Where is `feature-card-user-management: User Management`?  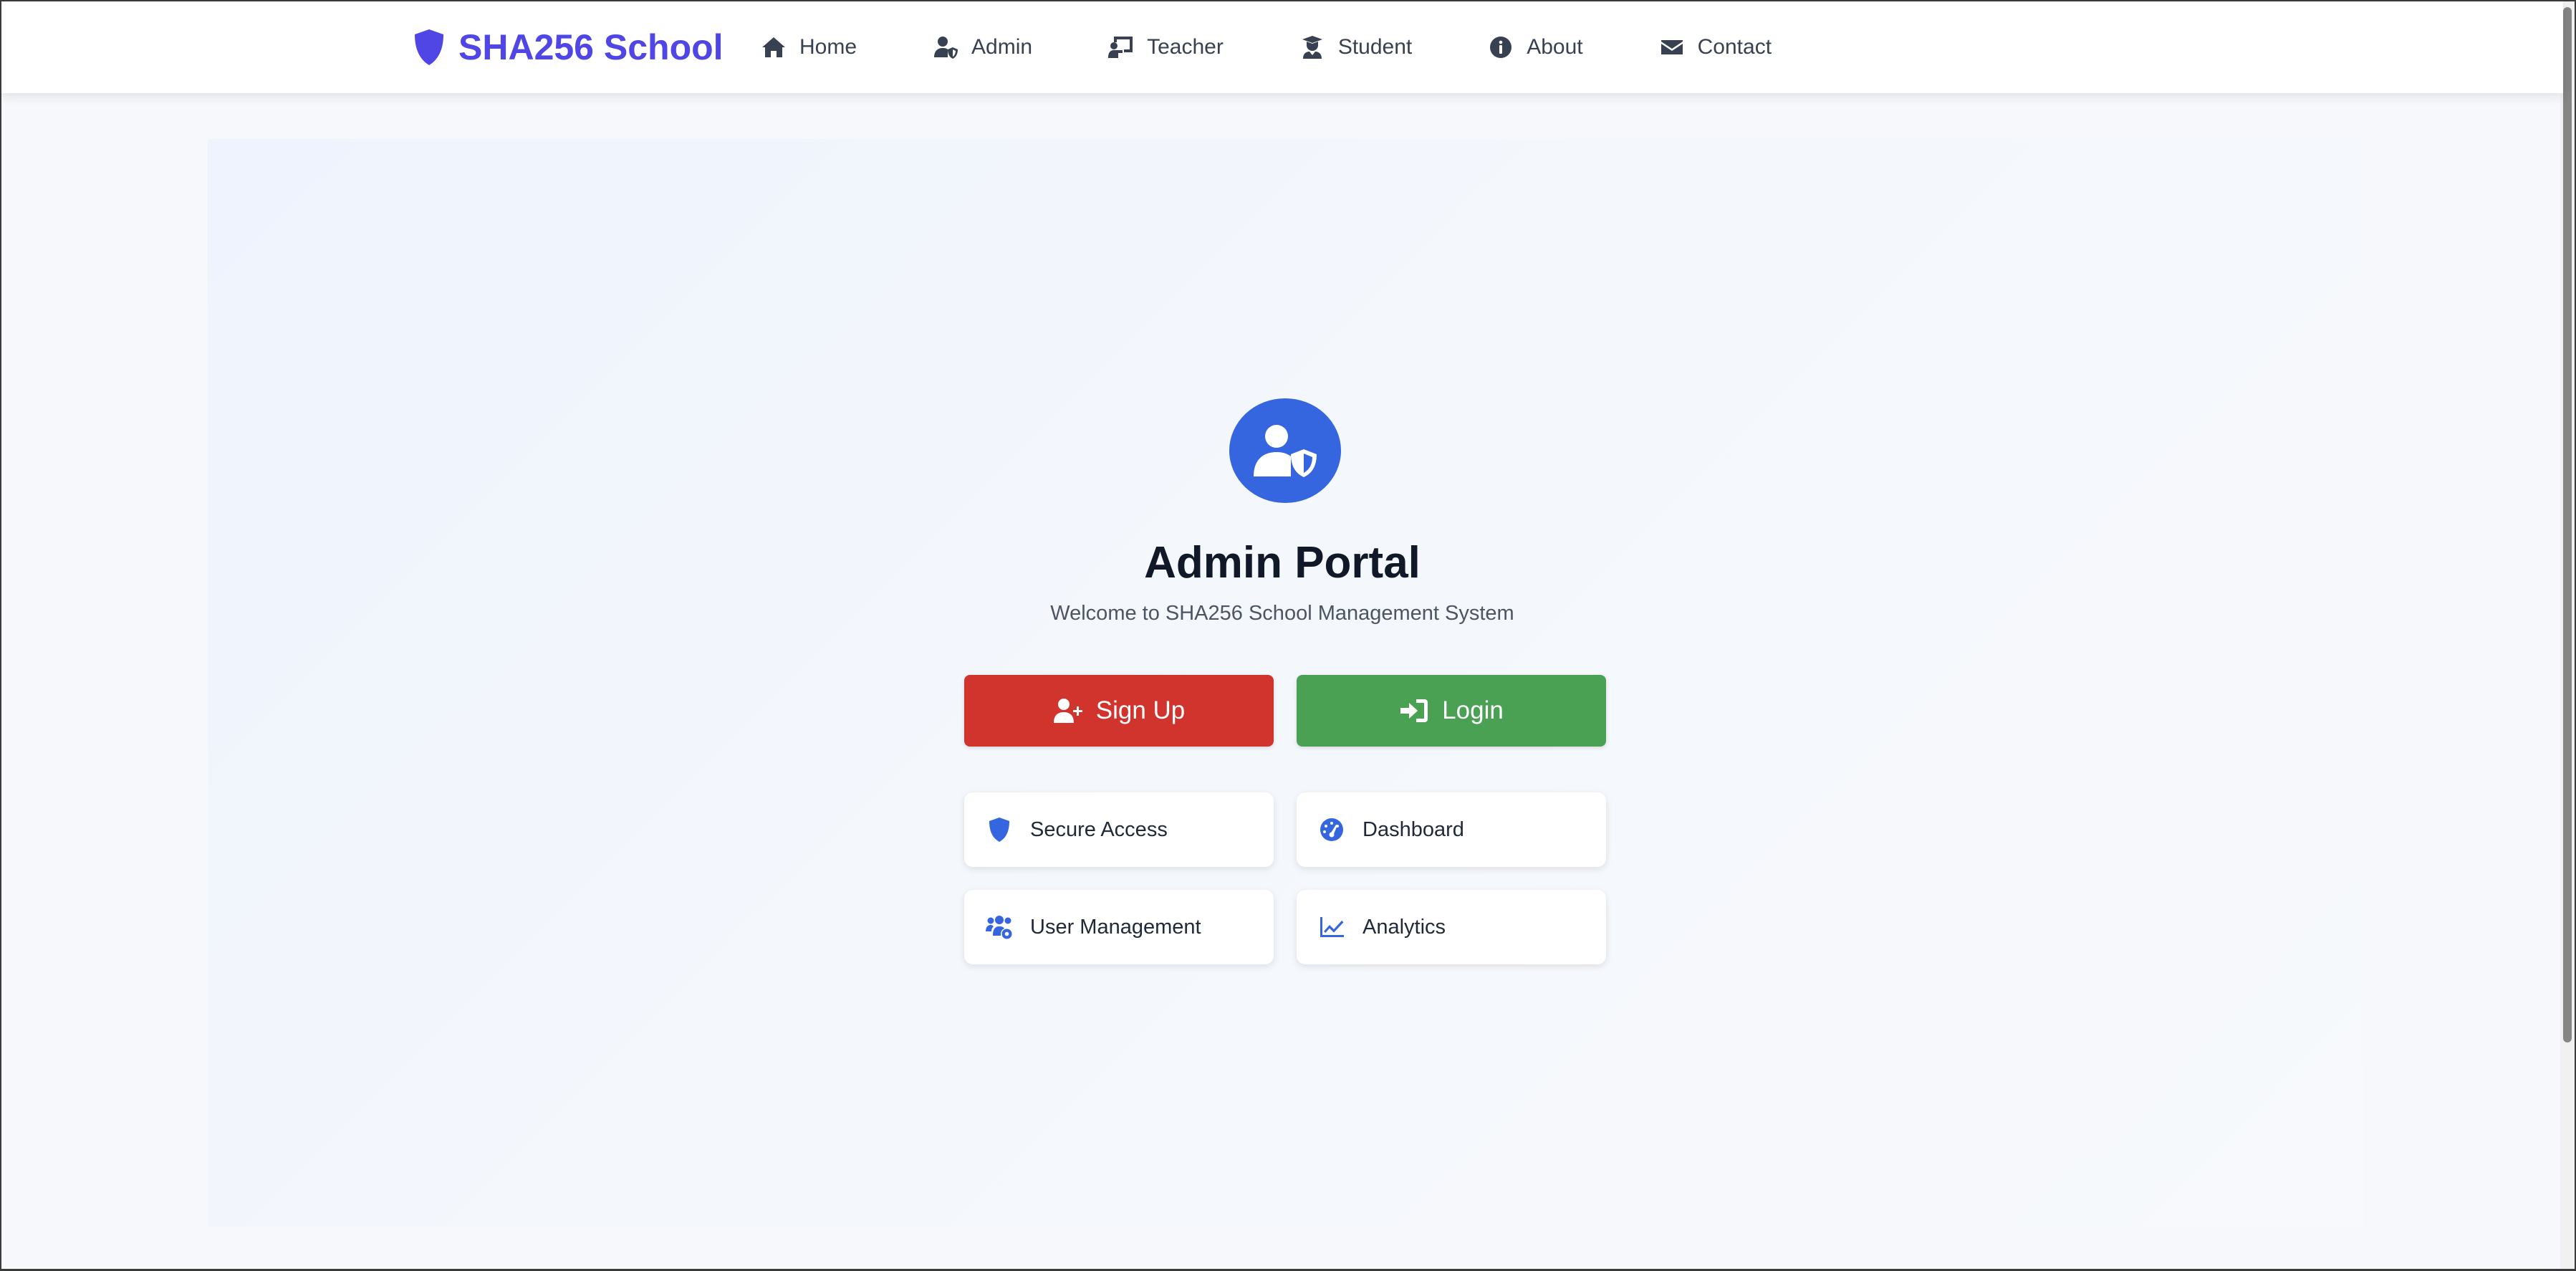 feature-card-user-management: User Management is located at coordinates (1119, 927).